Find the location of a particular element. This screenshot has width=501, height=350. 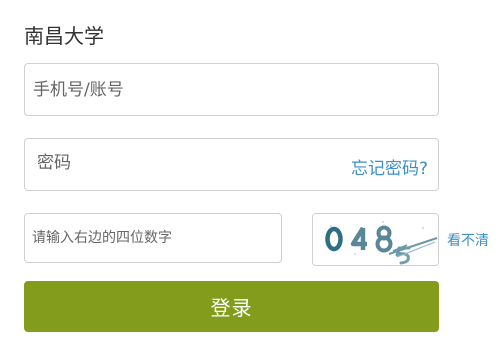

refresh-captcha-link: 看不清 is located at coordinates (468, 241).